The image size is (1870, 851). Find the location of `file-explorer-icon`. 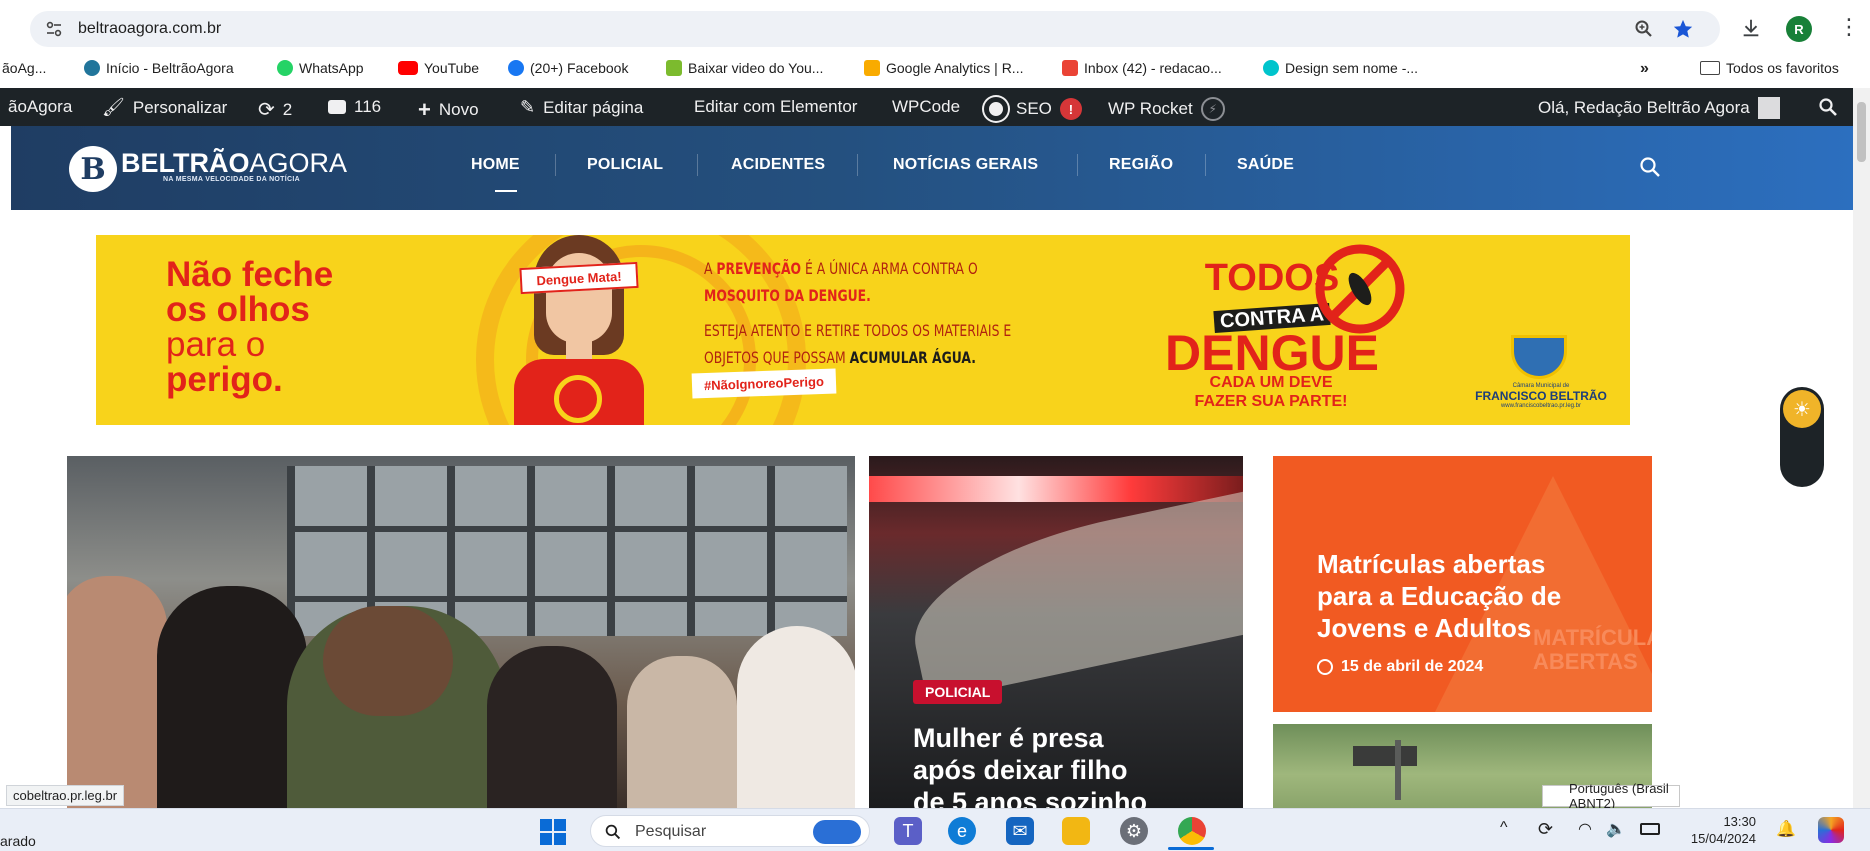

file-explorer-icon is located at coordinates (1076, 831).